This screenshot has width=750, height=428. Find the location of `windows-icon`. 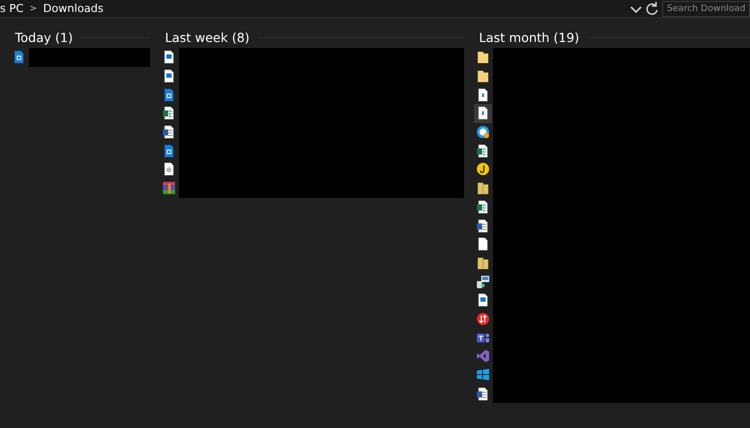

windows-icon is located at coordinates (483, 375).